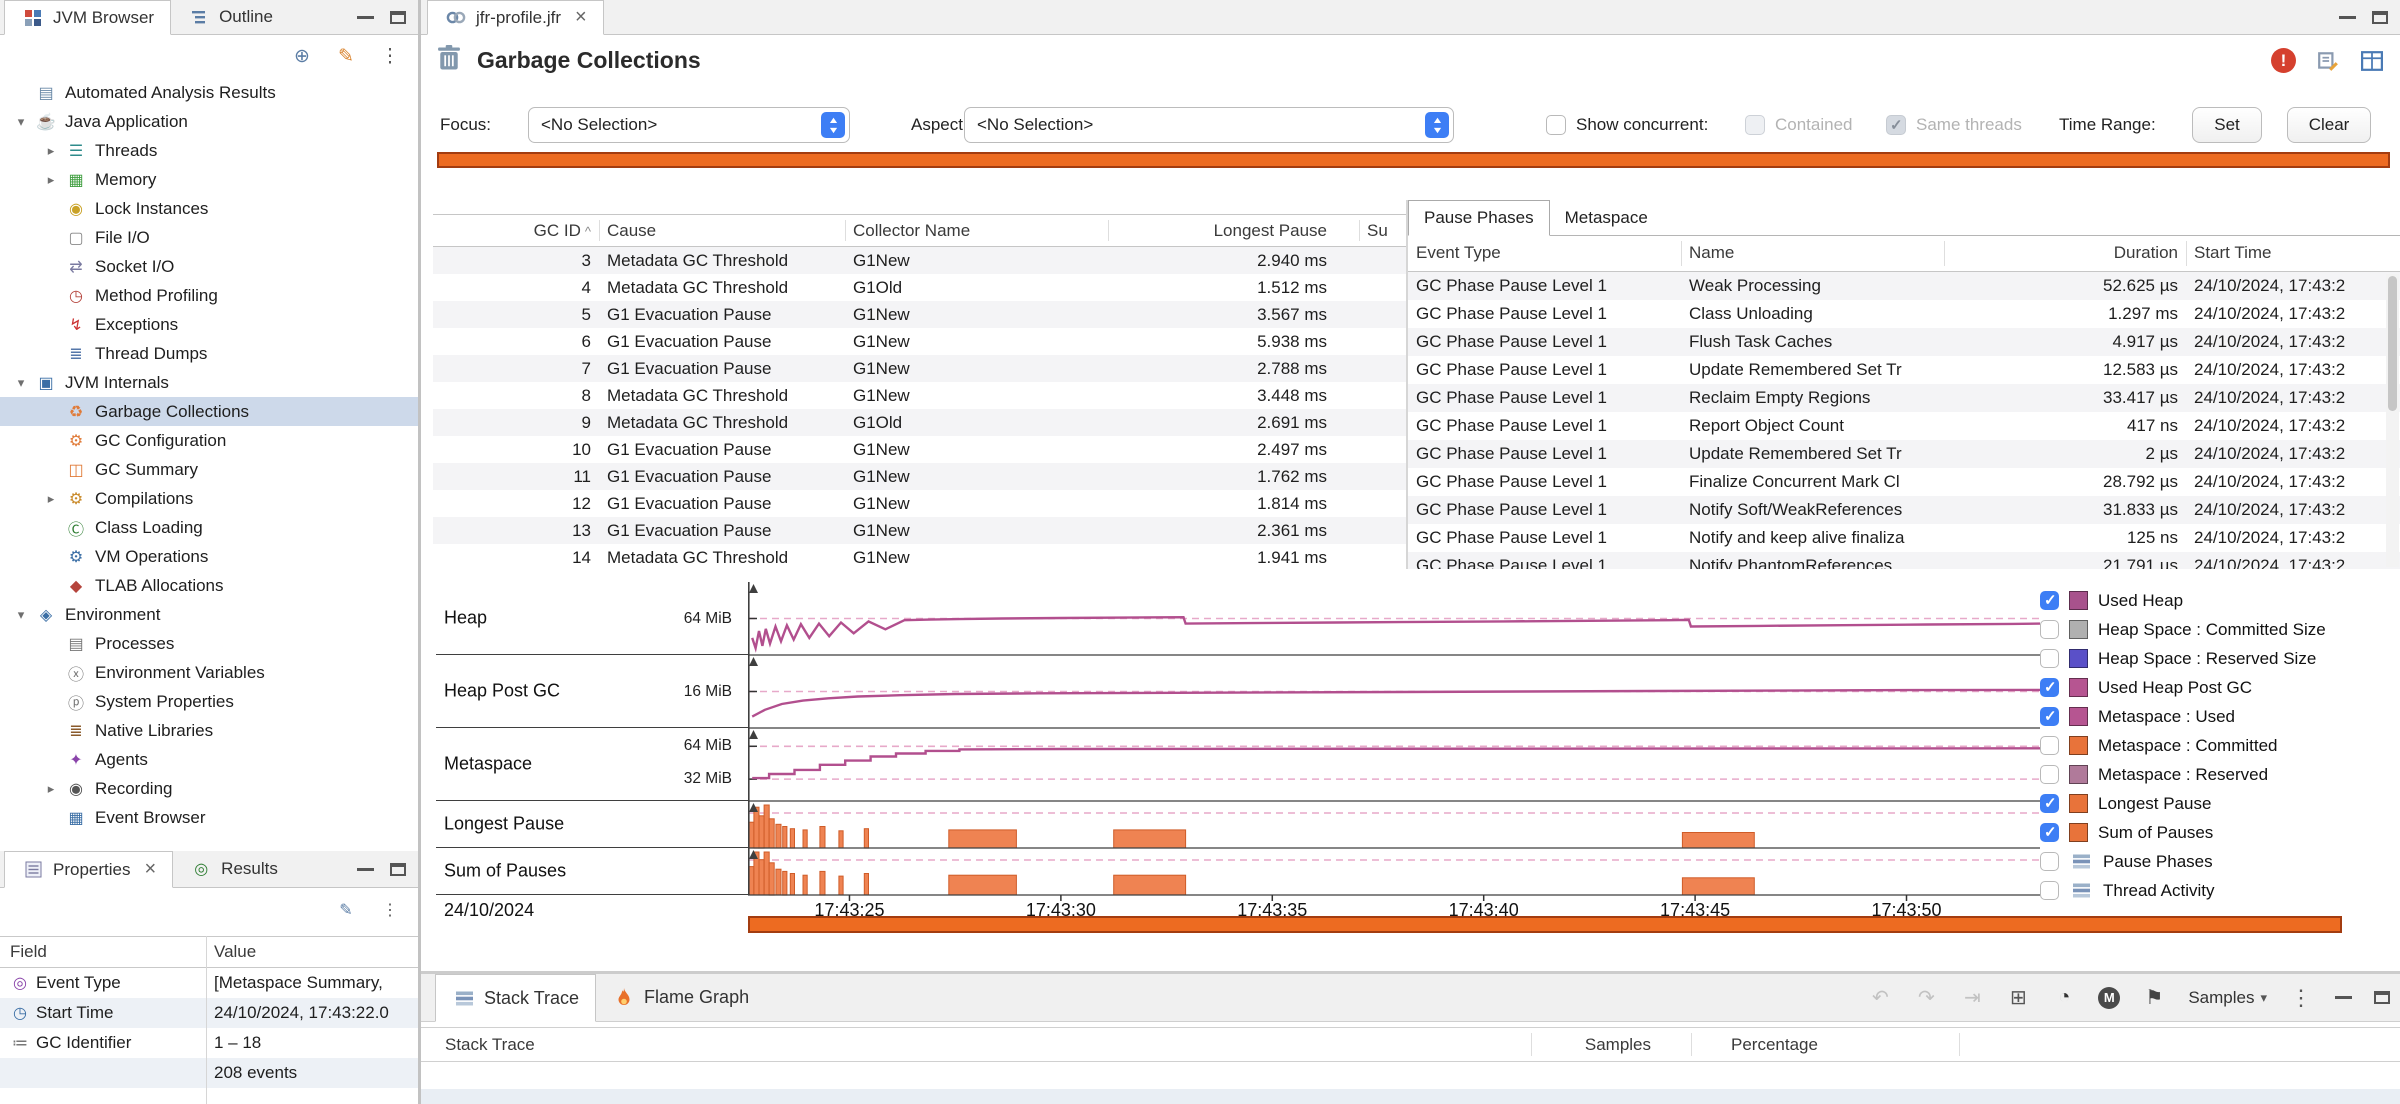 The image size is (2400, 1104). What do you see at coordinates (2218, 861) in the screenshot?
I see `legend-item-pause-phases: Pause Phases` at bounding box center [2218, 861].